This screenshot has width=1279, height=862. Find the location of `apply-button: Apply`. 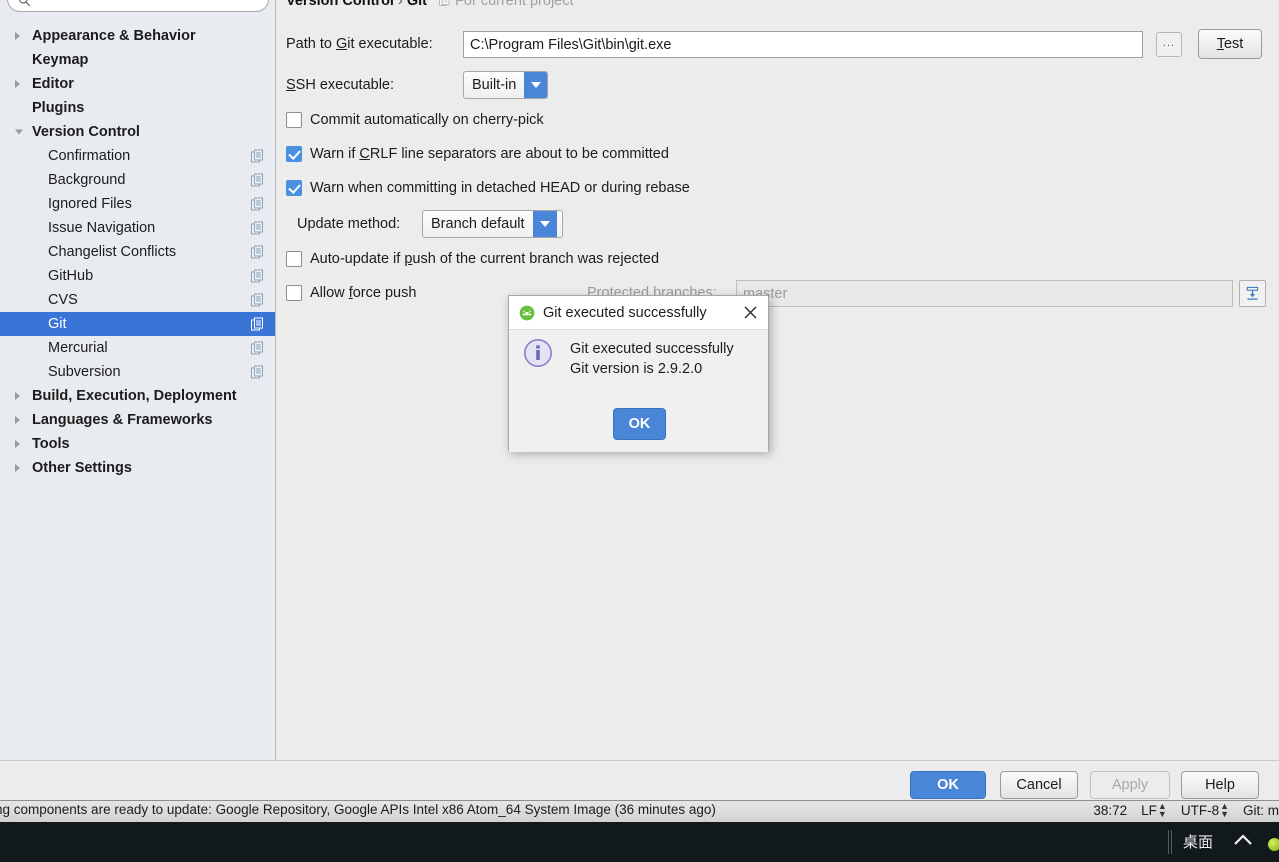

apply-button: Apply is located at coordinates (1130, 785).